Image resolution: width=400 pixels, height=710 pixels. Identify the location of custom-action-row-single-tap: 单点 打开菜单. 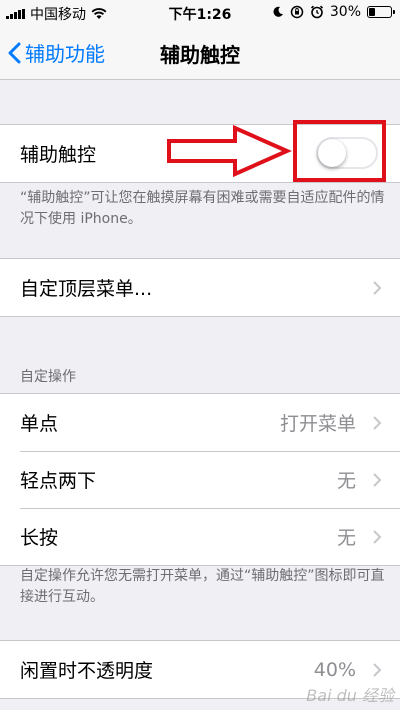
(200, 422).